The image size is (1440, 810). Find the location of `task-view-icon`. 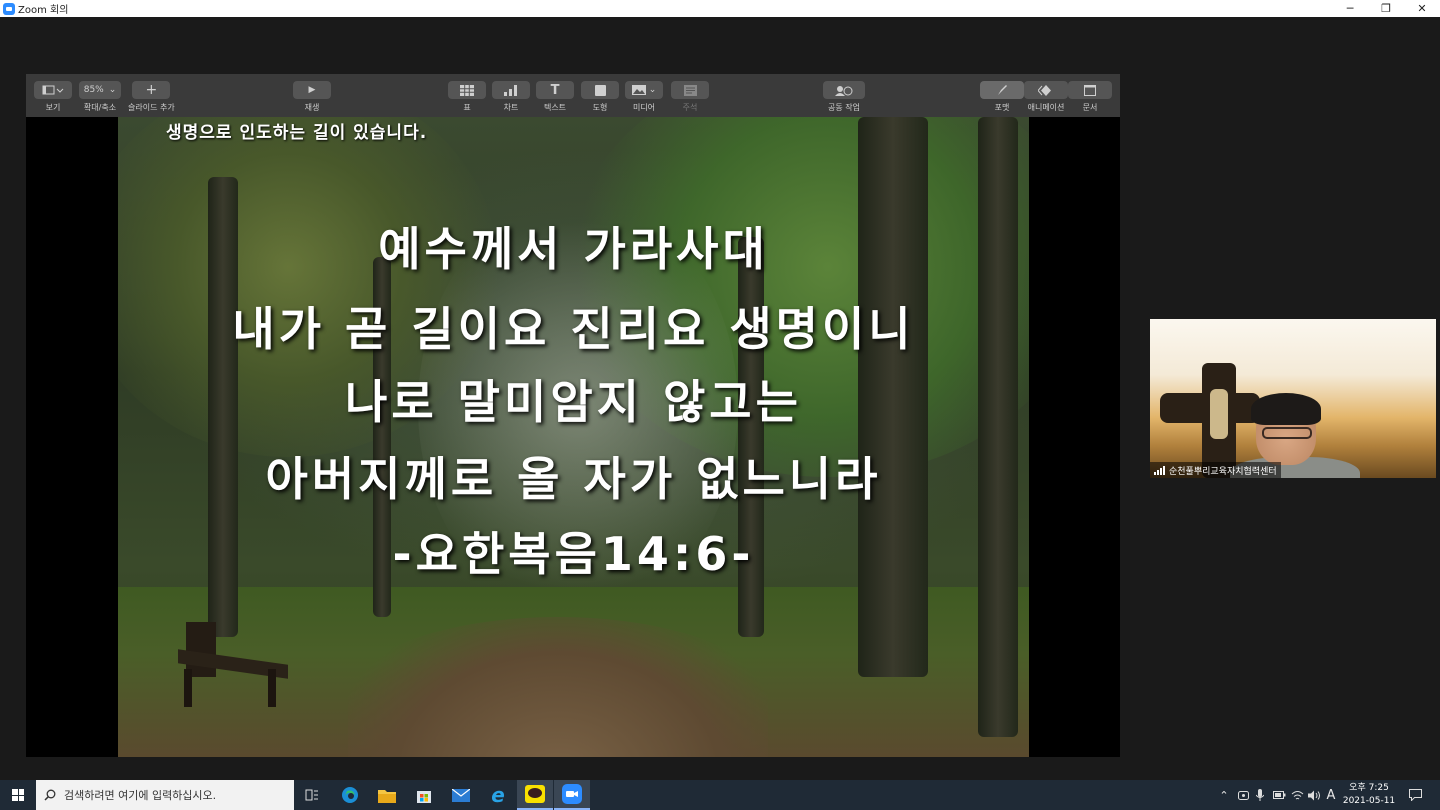

task-view-icon is located at coordinates (312, 795).